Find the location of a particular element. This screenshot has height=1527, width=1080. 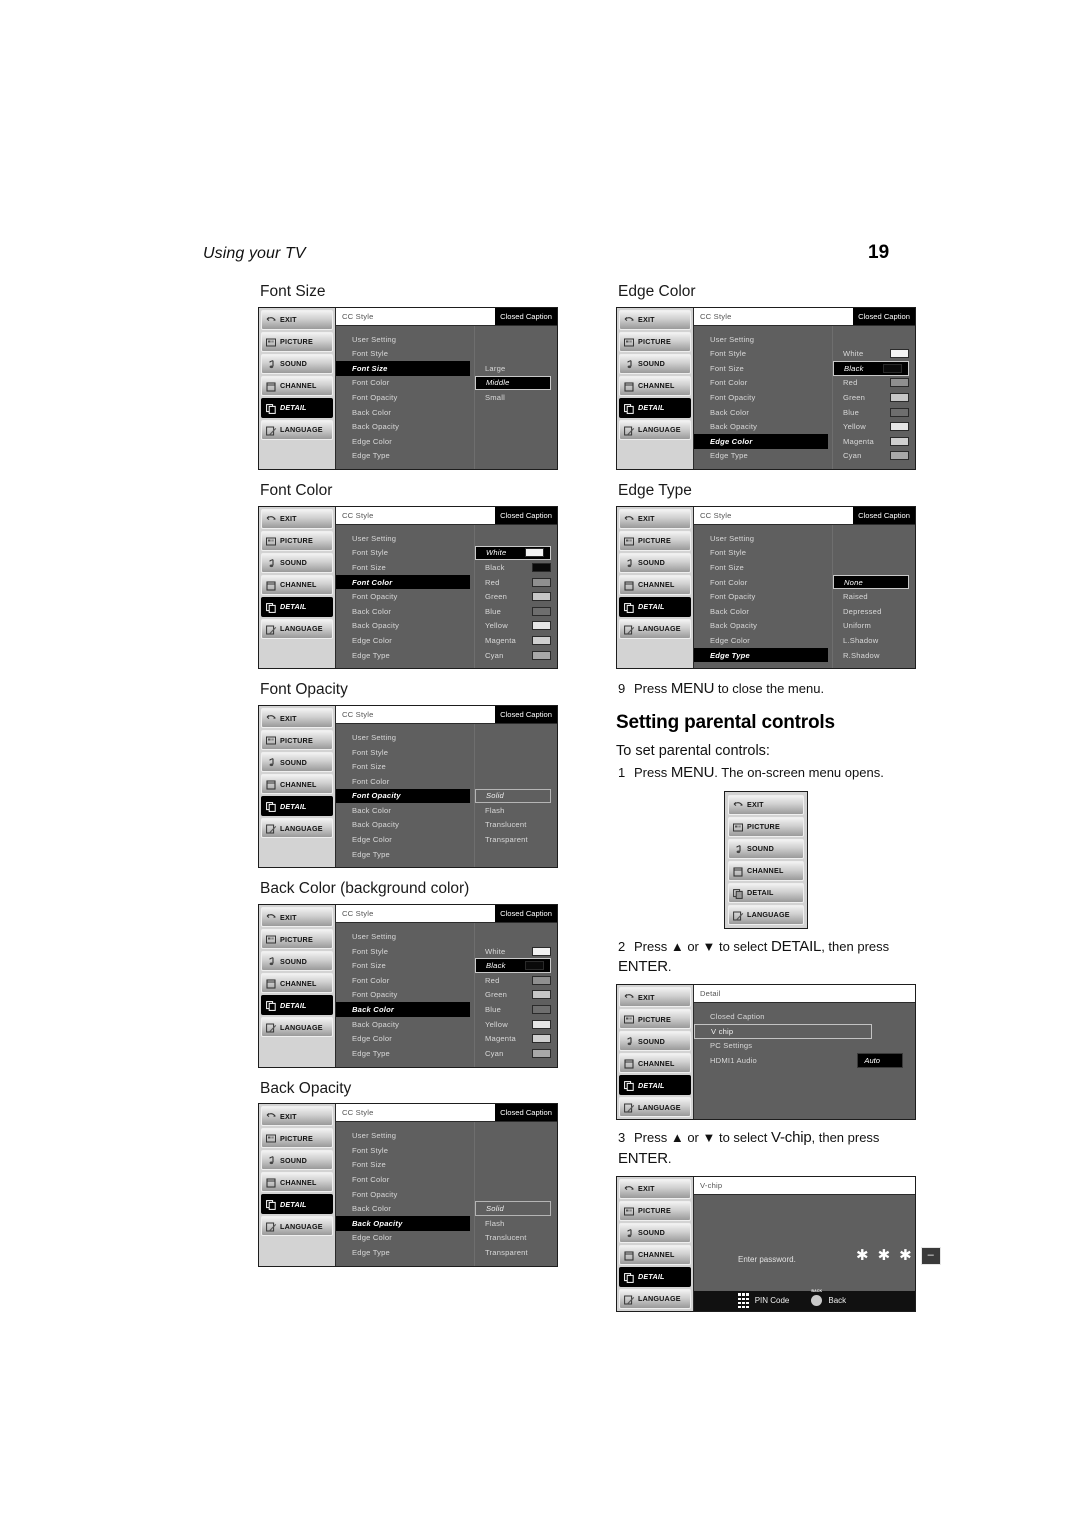

option-item: White is located at coordinates (516, 951).